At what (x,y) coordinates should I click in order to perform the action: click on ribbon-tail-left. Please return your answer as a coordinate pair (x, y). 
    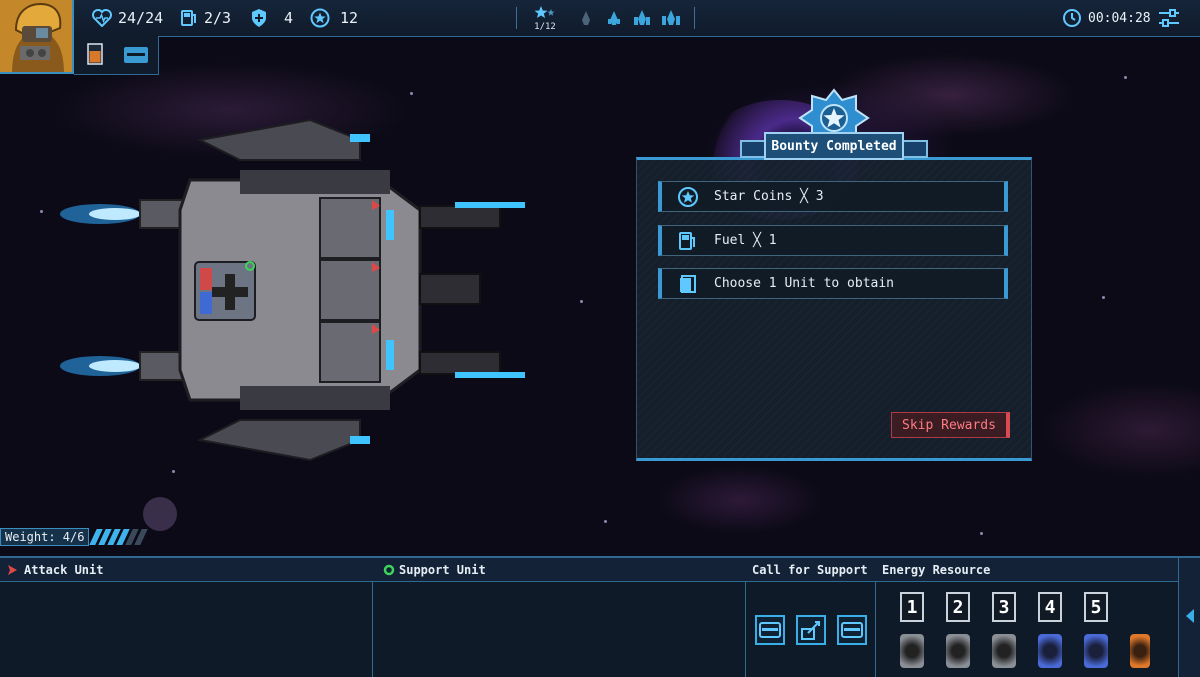
    Looking at the image, I should click on (753, 149).